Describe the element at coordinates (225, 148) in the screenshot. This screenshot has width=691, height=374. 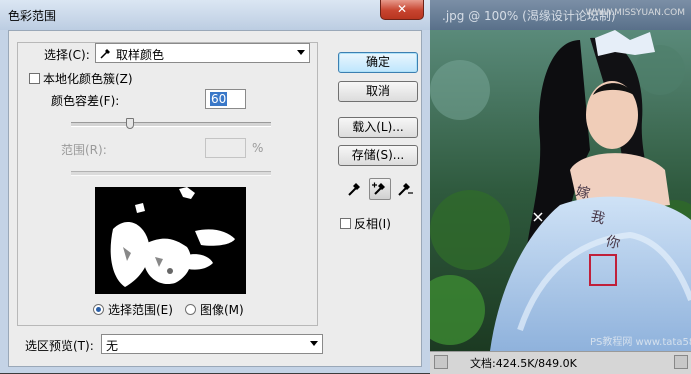
I see `range-input` at that location.